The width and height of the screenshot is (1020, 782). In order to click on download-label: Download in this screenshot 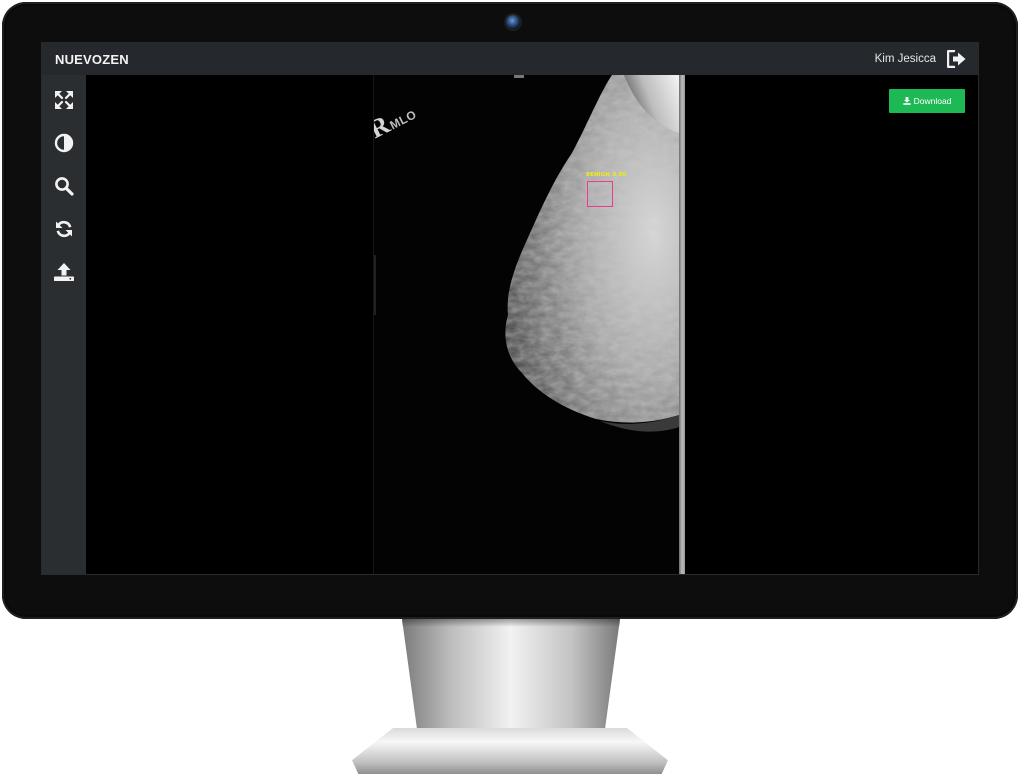, I will do `click(932, 101)`.